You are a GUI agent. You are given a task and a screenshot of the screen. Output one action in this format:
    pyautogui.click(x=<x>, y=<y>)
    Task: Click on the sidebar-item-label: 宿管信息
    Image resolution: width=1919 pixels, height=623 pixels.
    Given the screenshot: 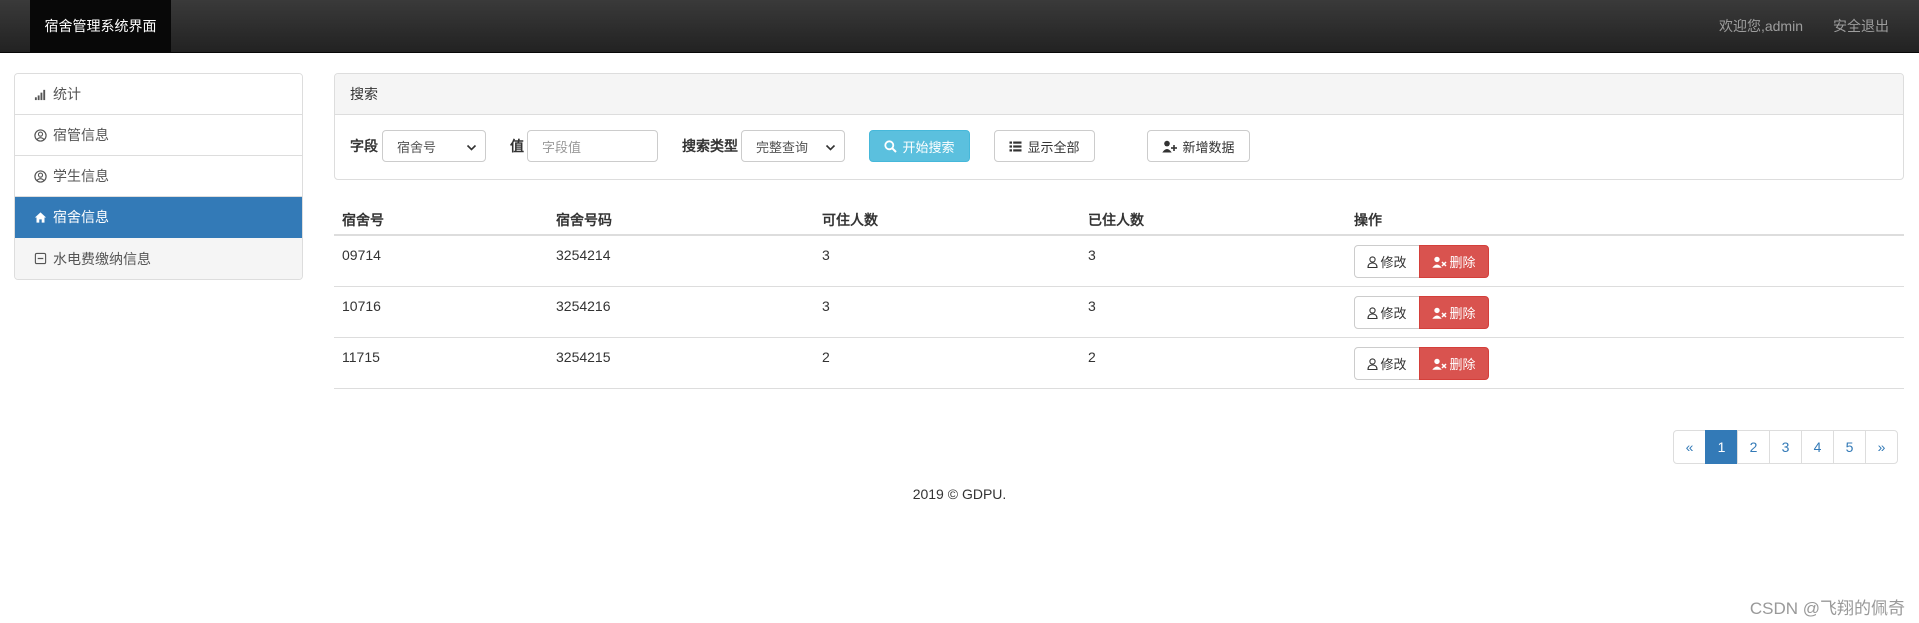 What is the action you would take?
    pyautogui.click(x=81, y=135)
    